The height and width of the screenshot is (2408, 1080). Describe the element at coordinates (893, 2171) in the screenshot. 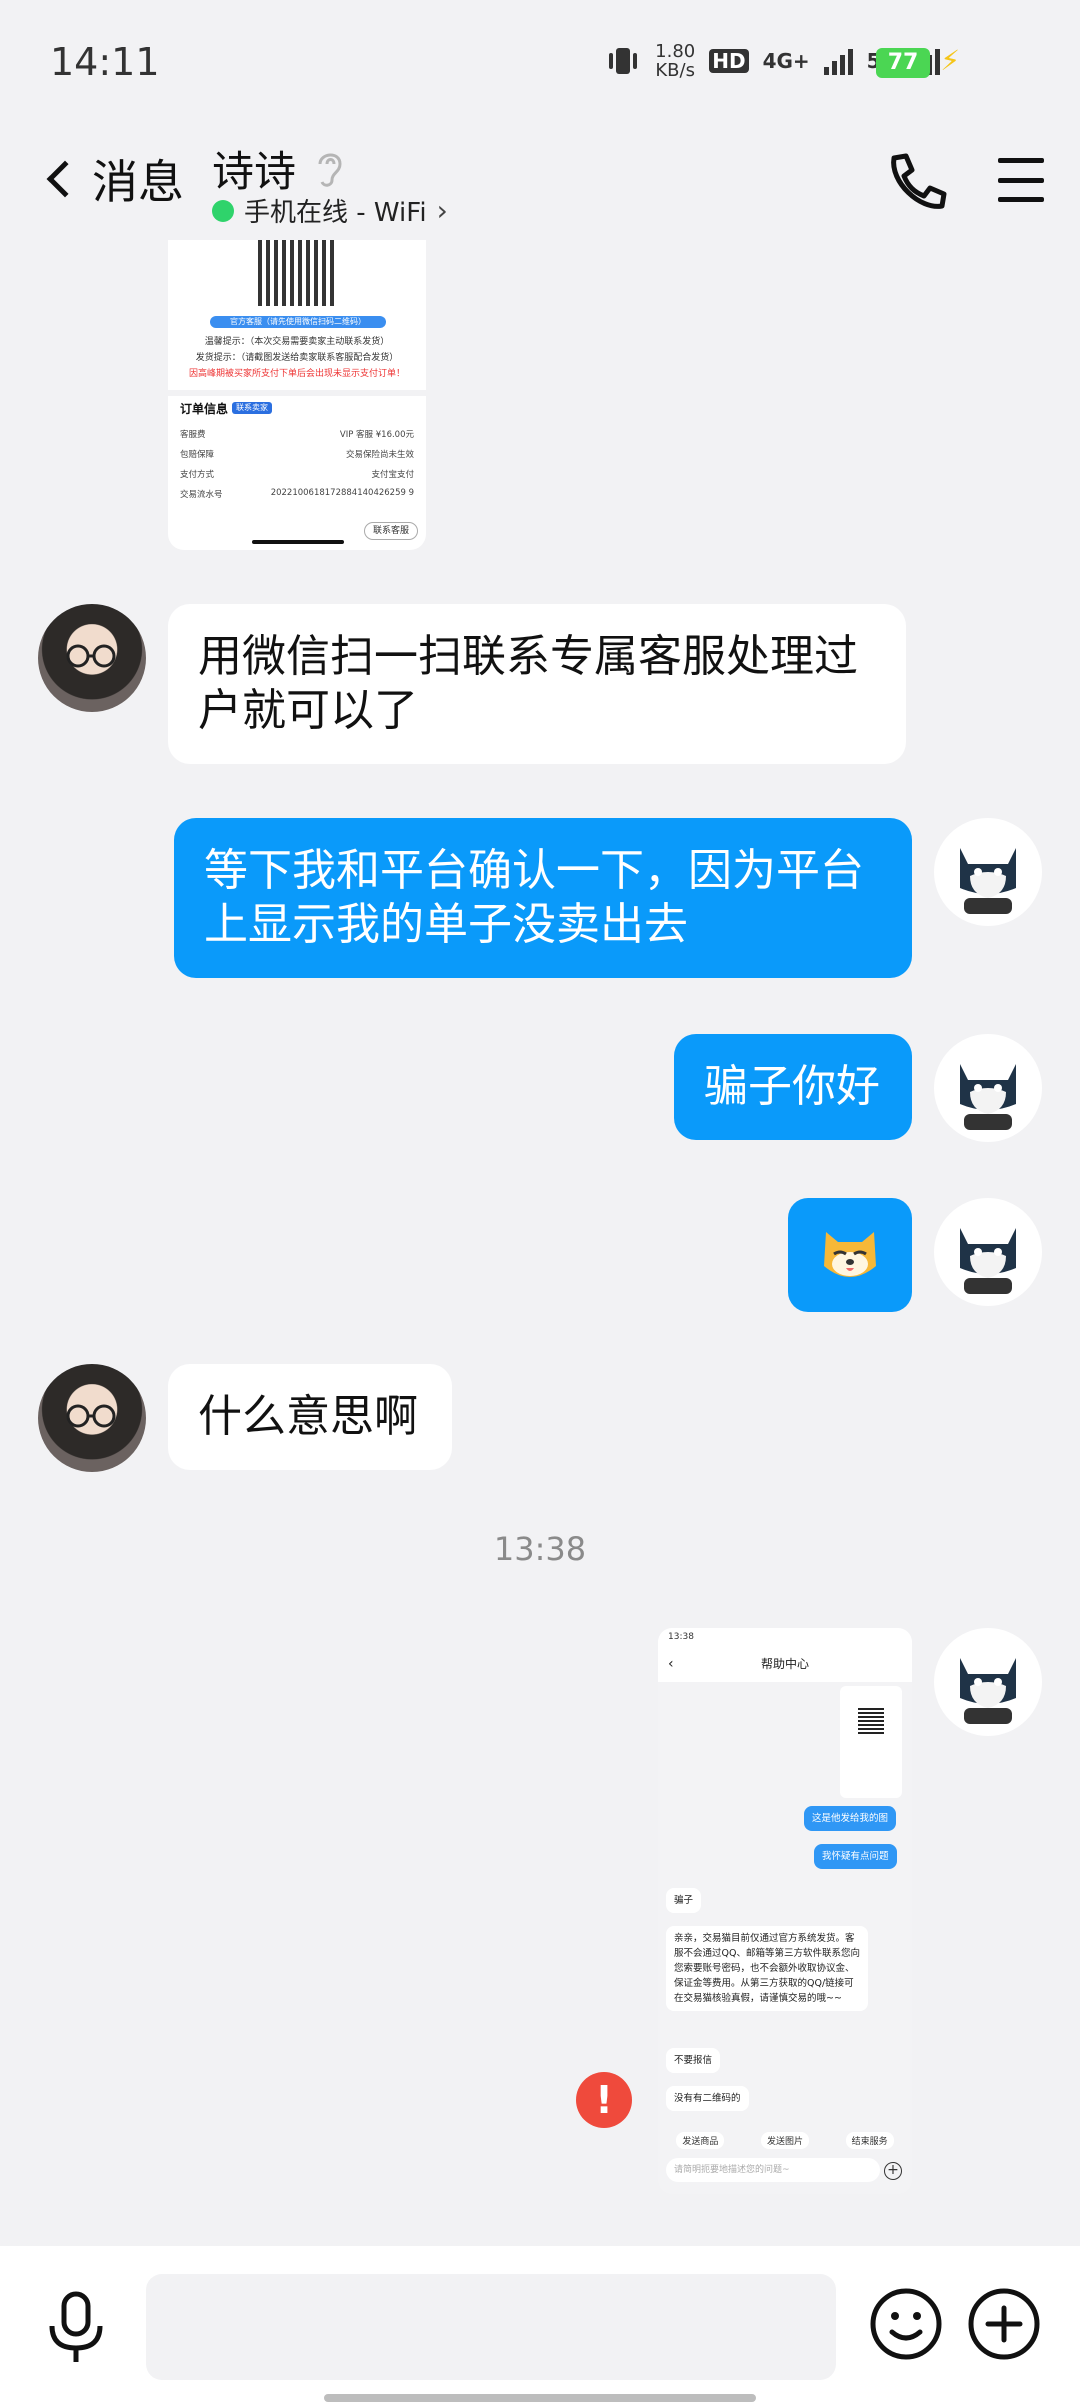

I see `mini-plus-icon: +` at that location.